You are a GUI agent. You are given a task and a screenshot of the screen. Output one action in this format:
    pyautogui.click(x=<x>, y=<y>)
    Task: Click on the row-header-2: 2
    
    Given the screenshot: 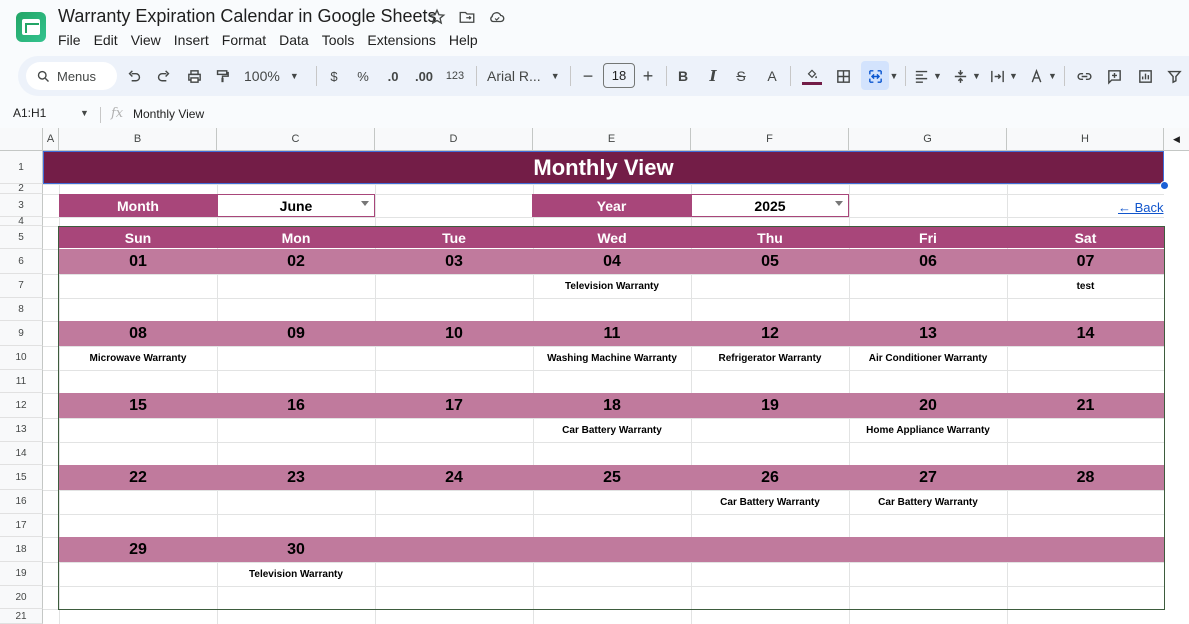 What is the action you would take?
    pyautogui.click(x=21, y=188)
    